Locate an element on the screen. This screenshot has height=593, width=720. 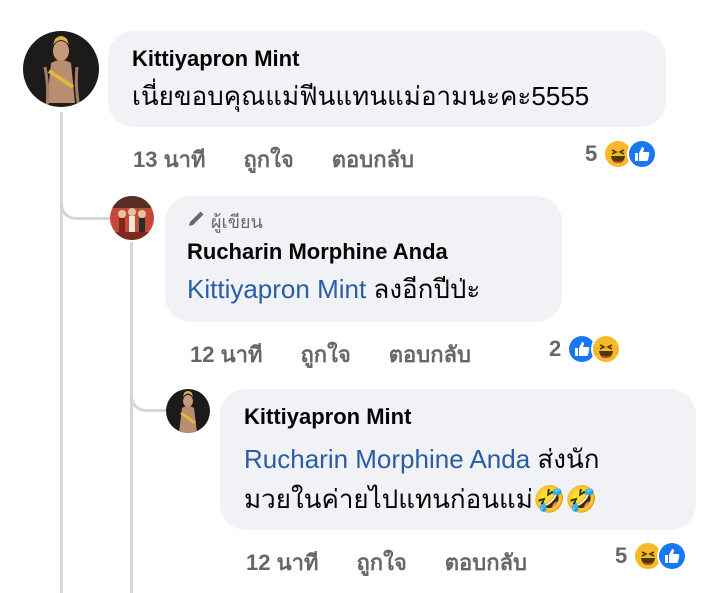
haha-icon is located at coordinates (606, 349).